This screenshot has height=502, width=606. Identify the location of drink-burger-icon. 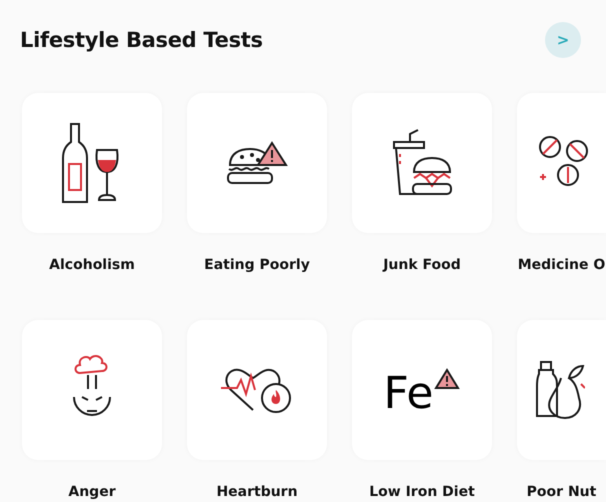
(422, 163).